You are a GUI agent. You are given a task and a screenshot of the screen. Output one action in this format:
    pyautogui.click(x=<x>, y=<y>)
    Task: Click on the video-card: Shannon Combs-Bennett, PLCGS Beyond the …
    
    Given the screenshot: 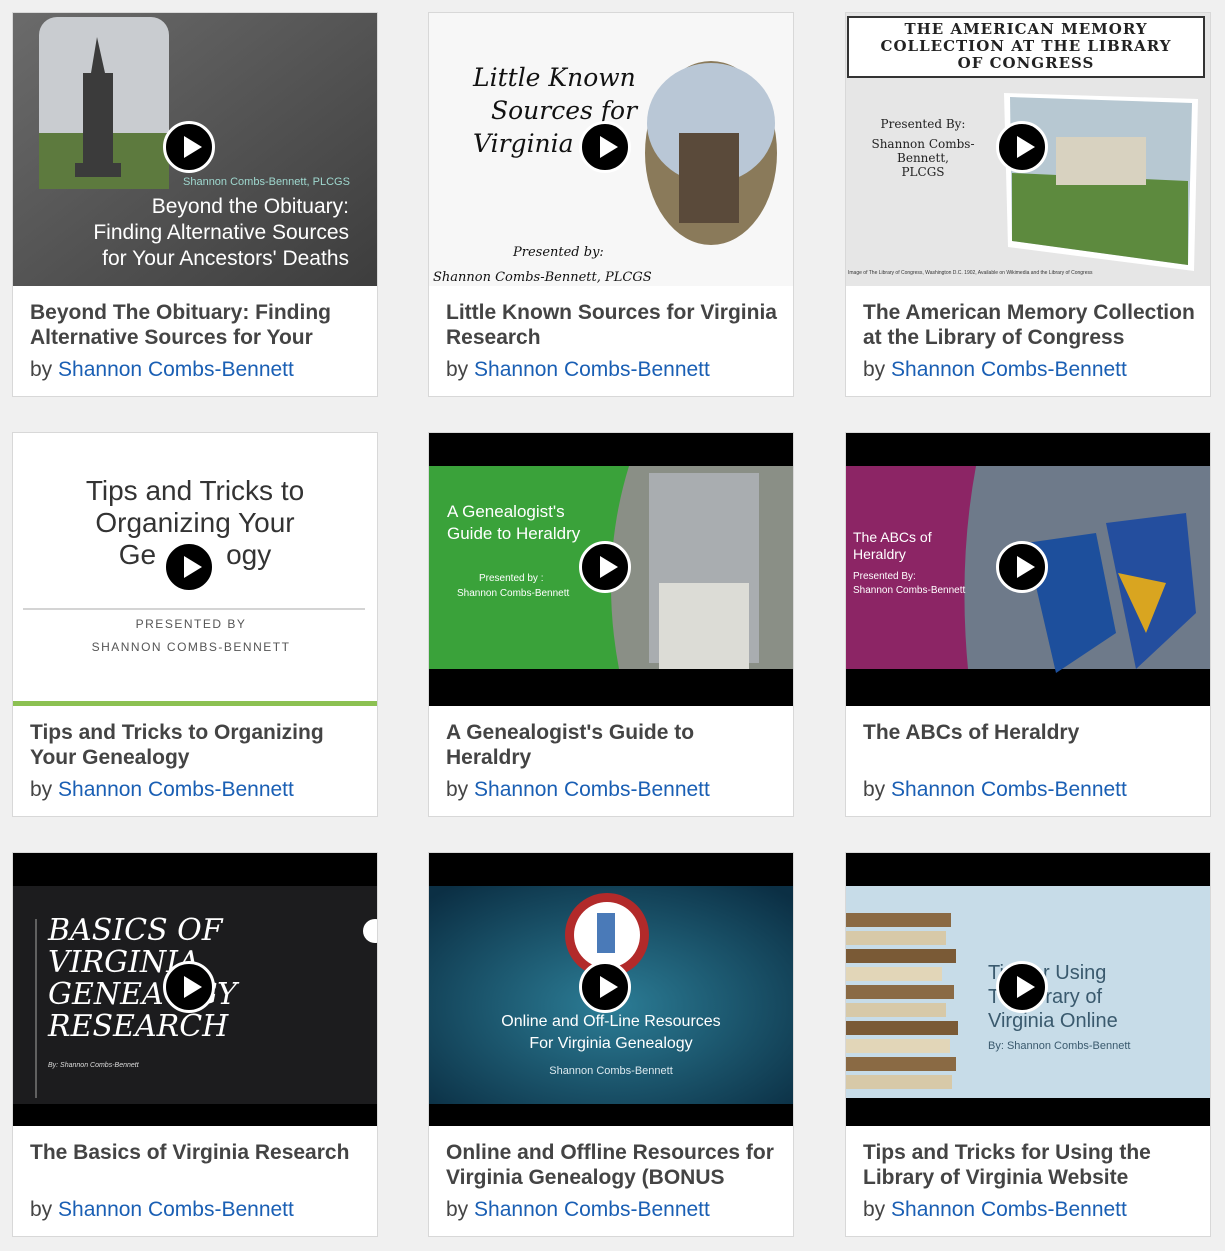 What is the action you would take?
    pyautogui.click(x=195, y=204)
    